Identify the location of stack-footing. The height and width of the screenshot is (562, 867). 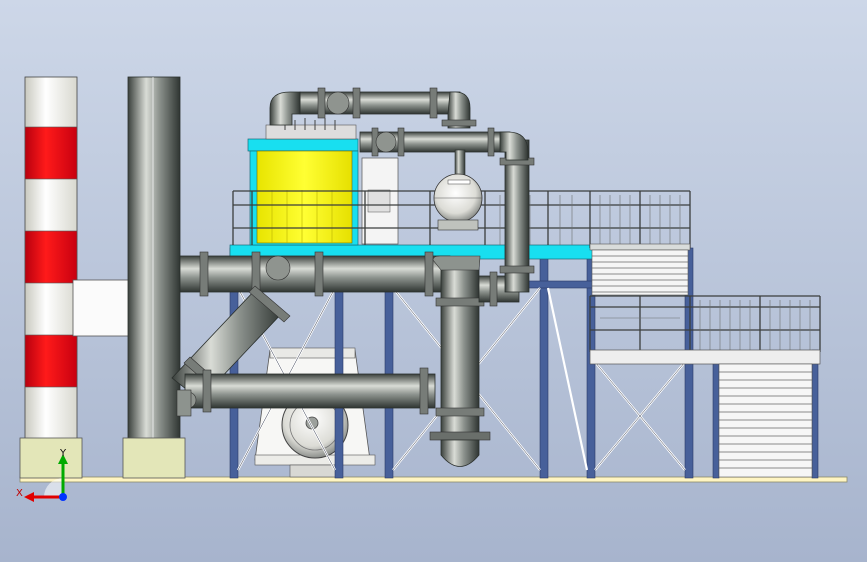
(154, 458).